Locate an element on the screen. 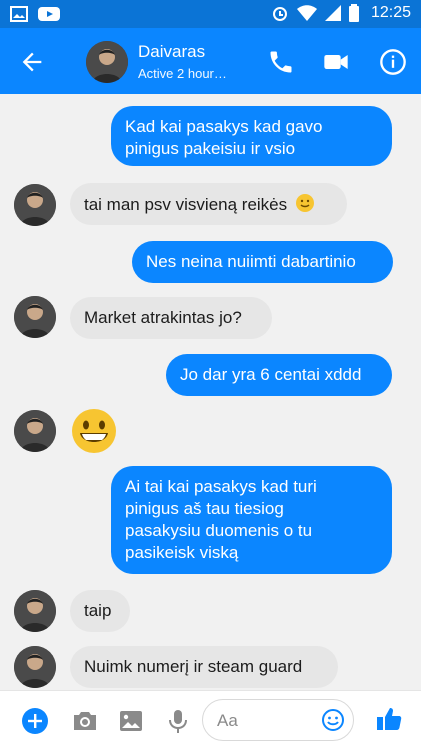  alarm-icon is located at coordinates (279, 14).